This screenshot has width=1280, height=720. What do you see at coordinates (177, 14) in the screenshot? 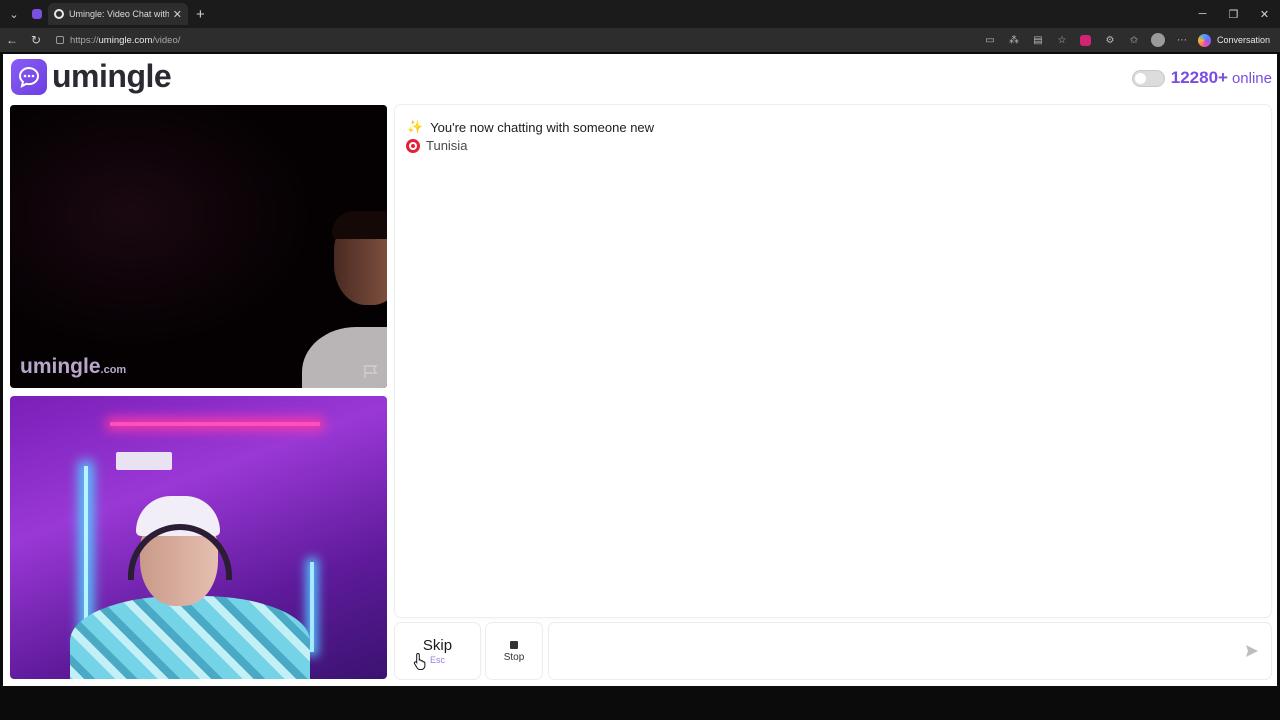
I see `tab-close-icon: ✕` at bounding box center [177, 14].